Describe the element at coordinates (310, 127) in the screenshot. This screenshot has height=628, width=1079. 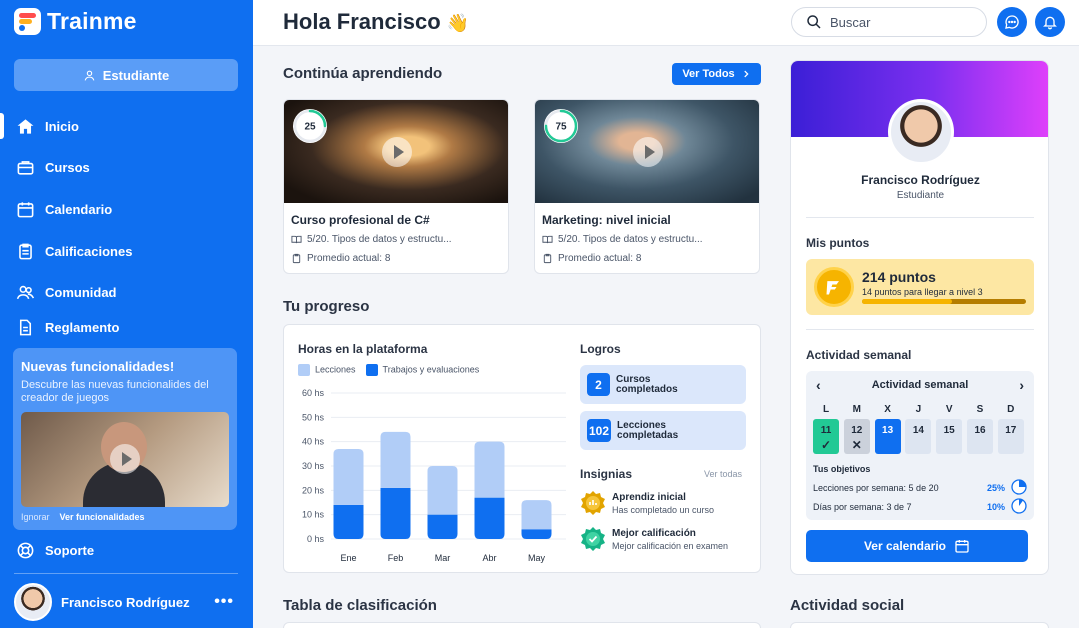
I see `course-progress-value: 25` at that location.